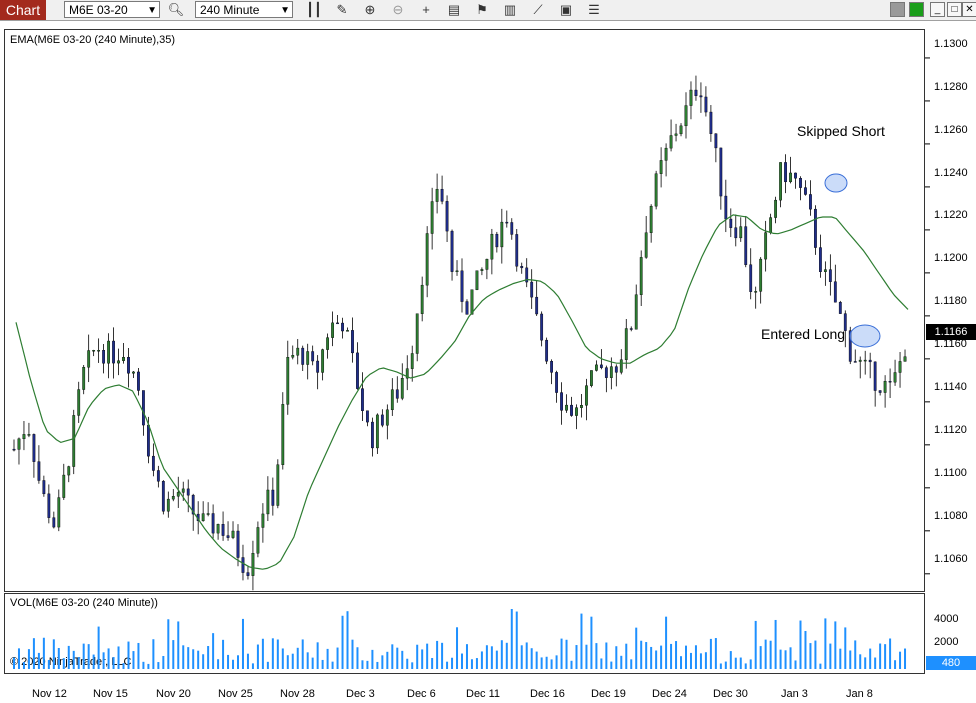  I want to click on time-tick: Dec 3, so click(360, 694).